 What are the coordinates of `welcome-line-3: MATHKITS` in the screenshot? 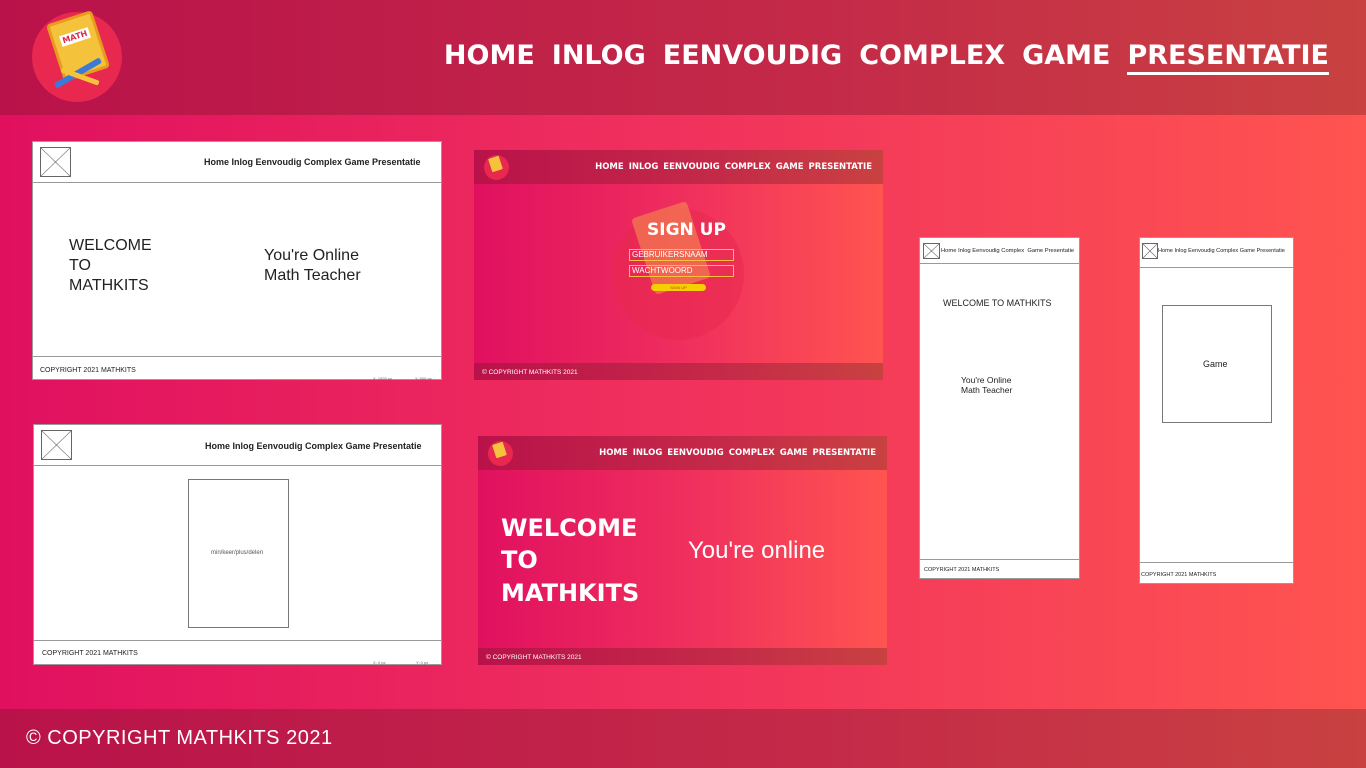 It's located at (109, 285).